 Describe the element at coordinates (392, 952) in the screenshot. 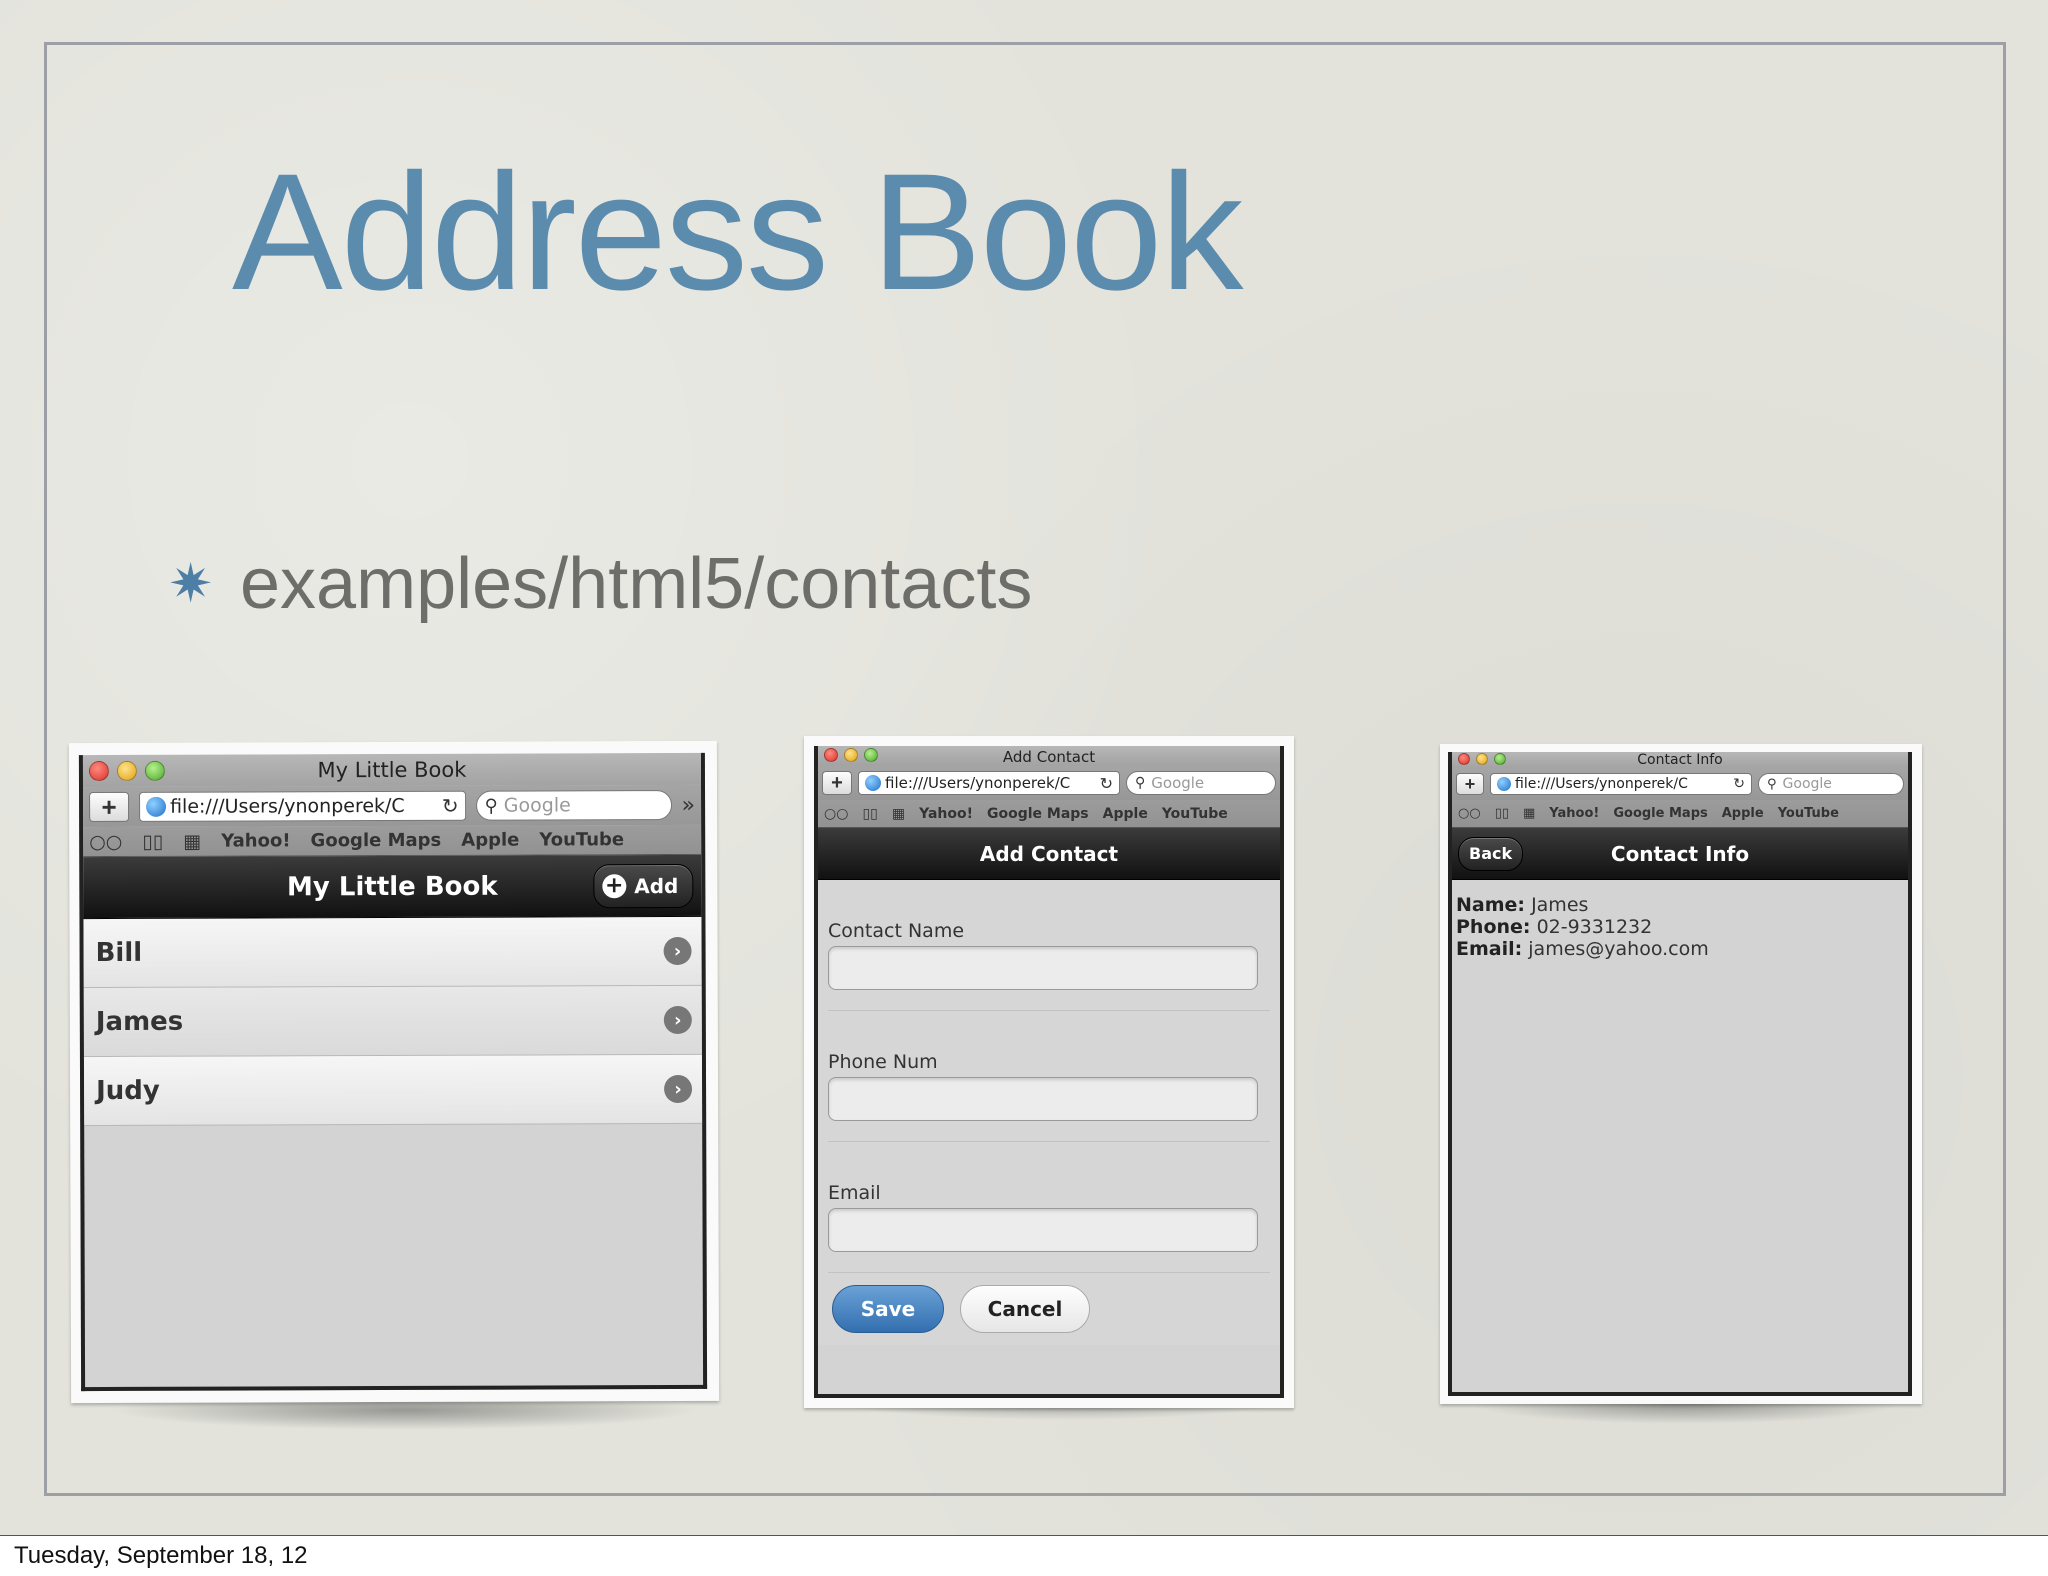

I see `contact-list-item: Bill ›` at that location.